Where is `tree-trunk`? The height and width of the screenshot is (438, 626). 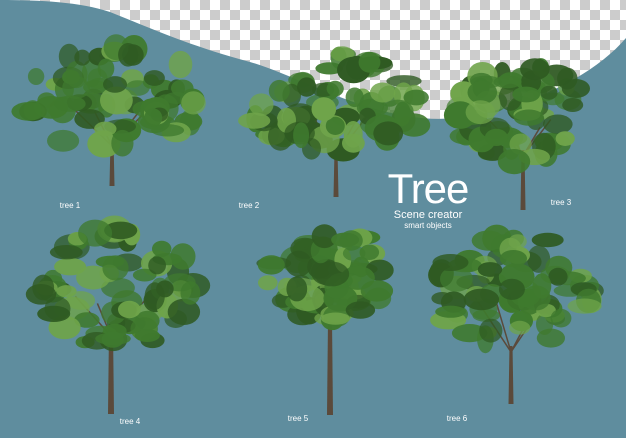 tree-trunk is located at coordinates (330, 367).